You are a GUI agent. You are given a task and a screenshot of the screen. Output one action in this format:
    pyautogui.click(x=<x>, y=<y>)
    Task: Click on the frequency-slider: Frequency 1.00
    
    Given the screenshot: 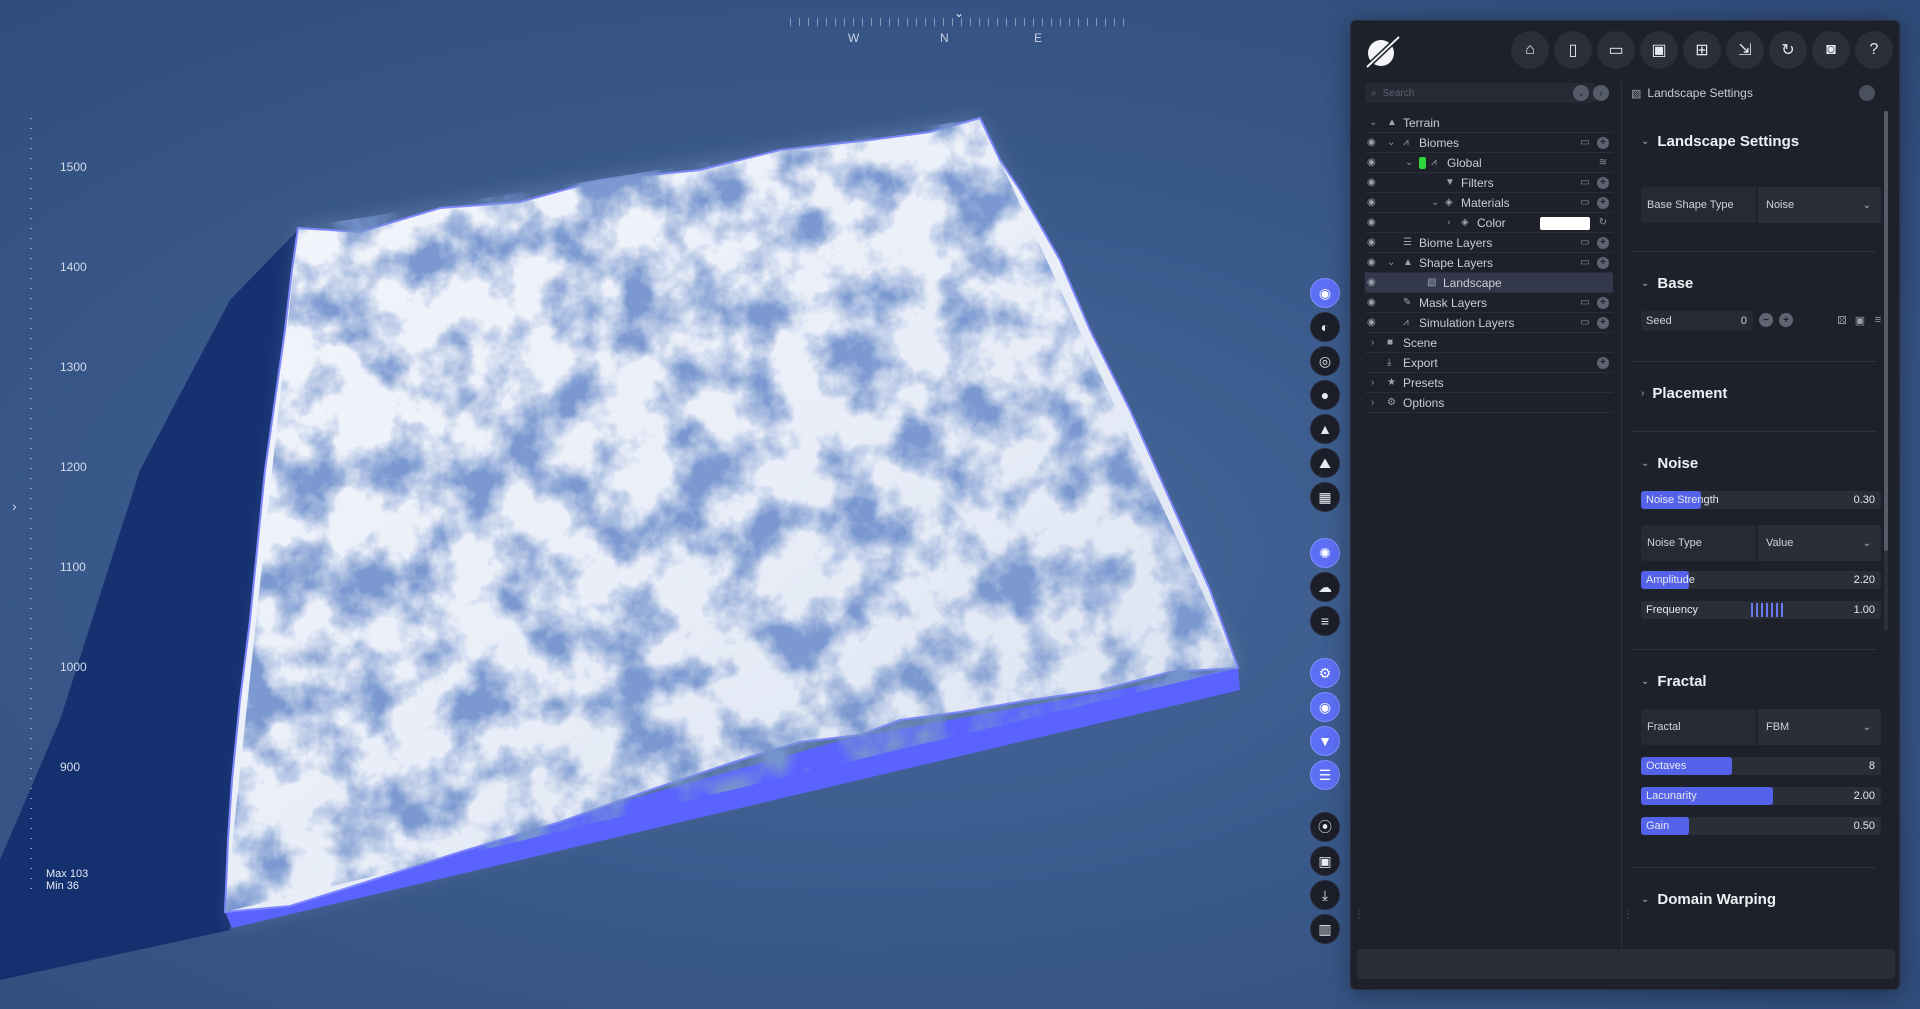 What is the action you would take?
    pyautogui.click(x=1761, y=610)
    